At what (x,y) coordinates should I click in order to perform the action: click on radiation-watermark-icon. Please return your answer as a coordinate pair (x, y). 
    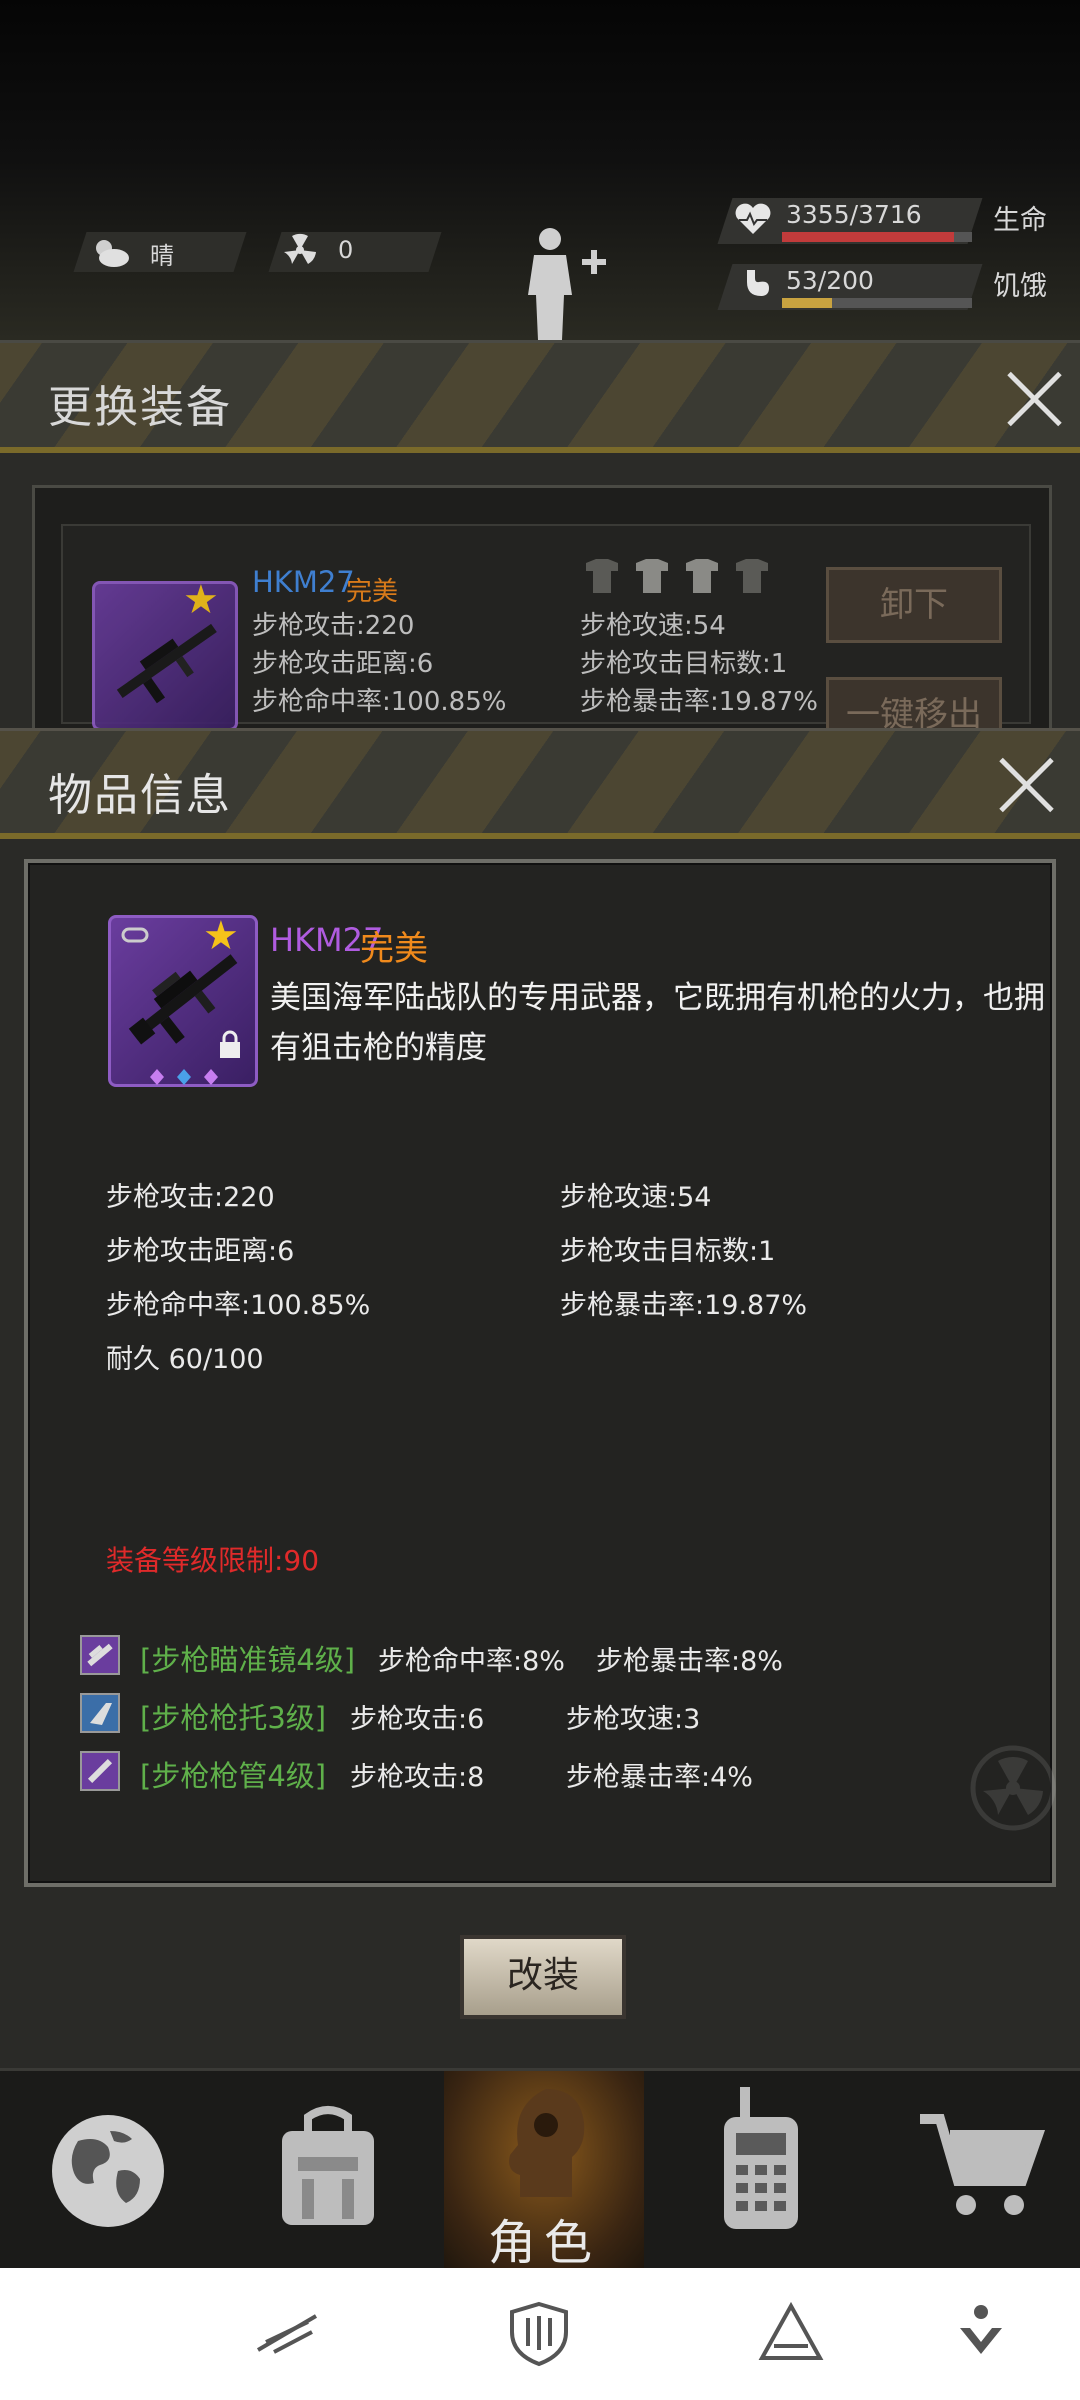
    Looking at the image, I should click on (1013, 1788).